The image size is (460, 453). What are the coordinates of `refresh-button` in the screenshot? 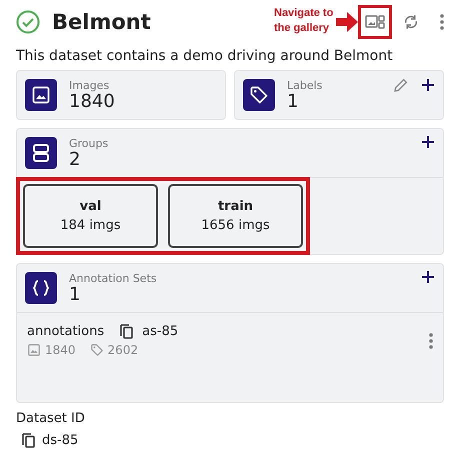 It's located at (411, 22).